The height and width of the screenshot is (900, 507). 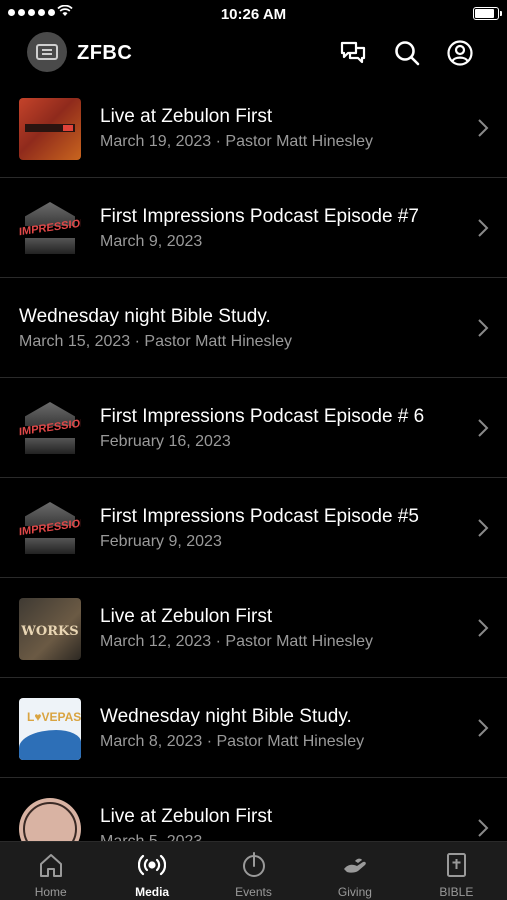 I want to click on clock-icon, so click(x=253, y=864).